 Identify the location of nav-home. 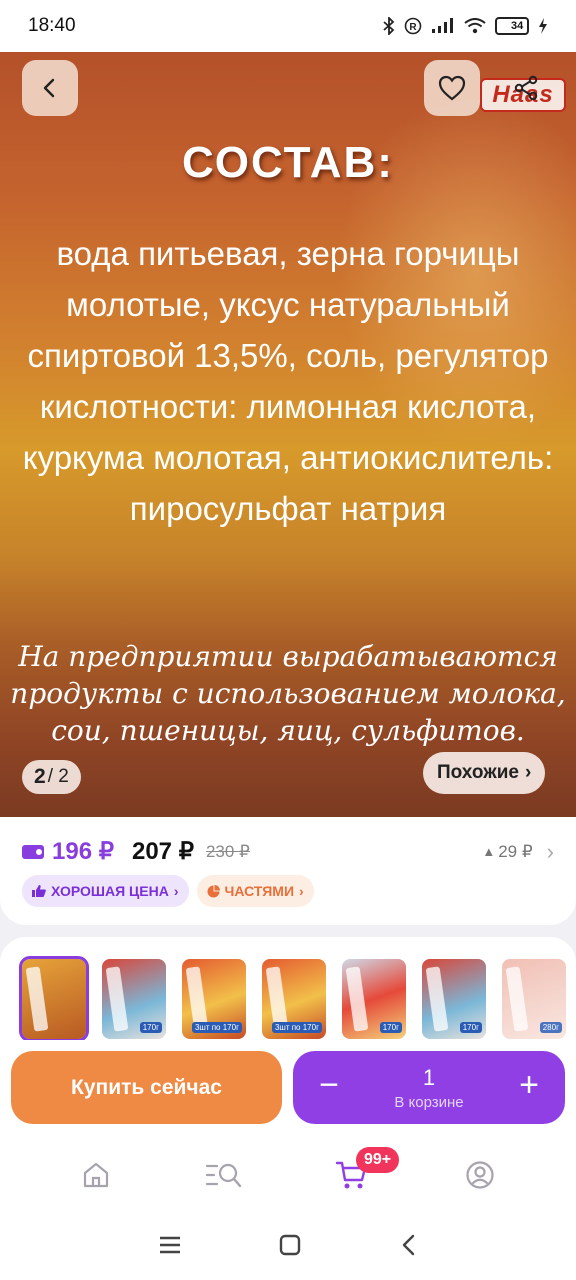
(96, 1175).